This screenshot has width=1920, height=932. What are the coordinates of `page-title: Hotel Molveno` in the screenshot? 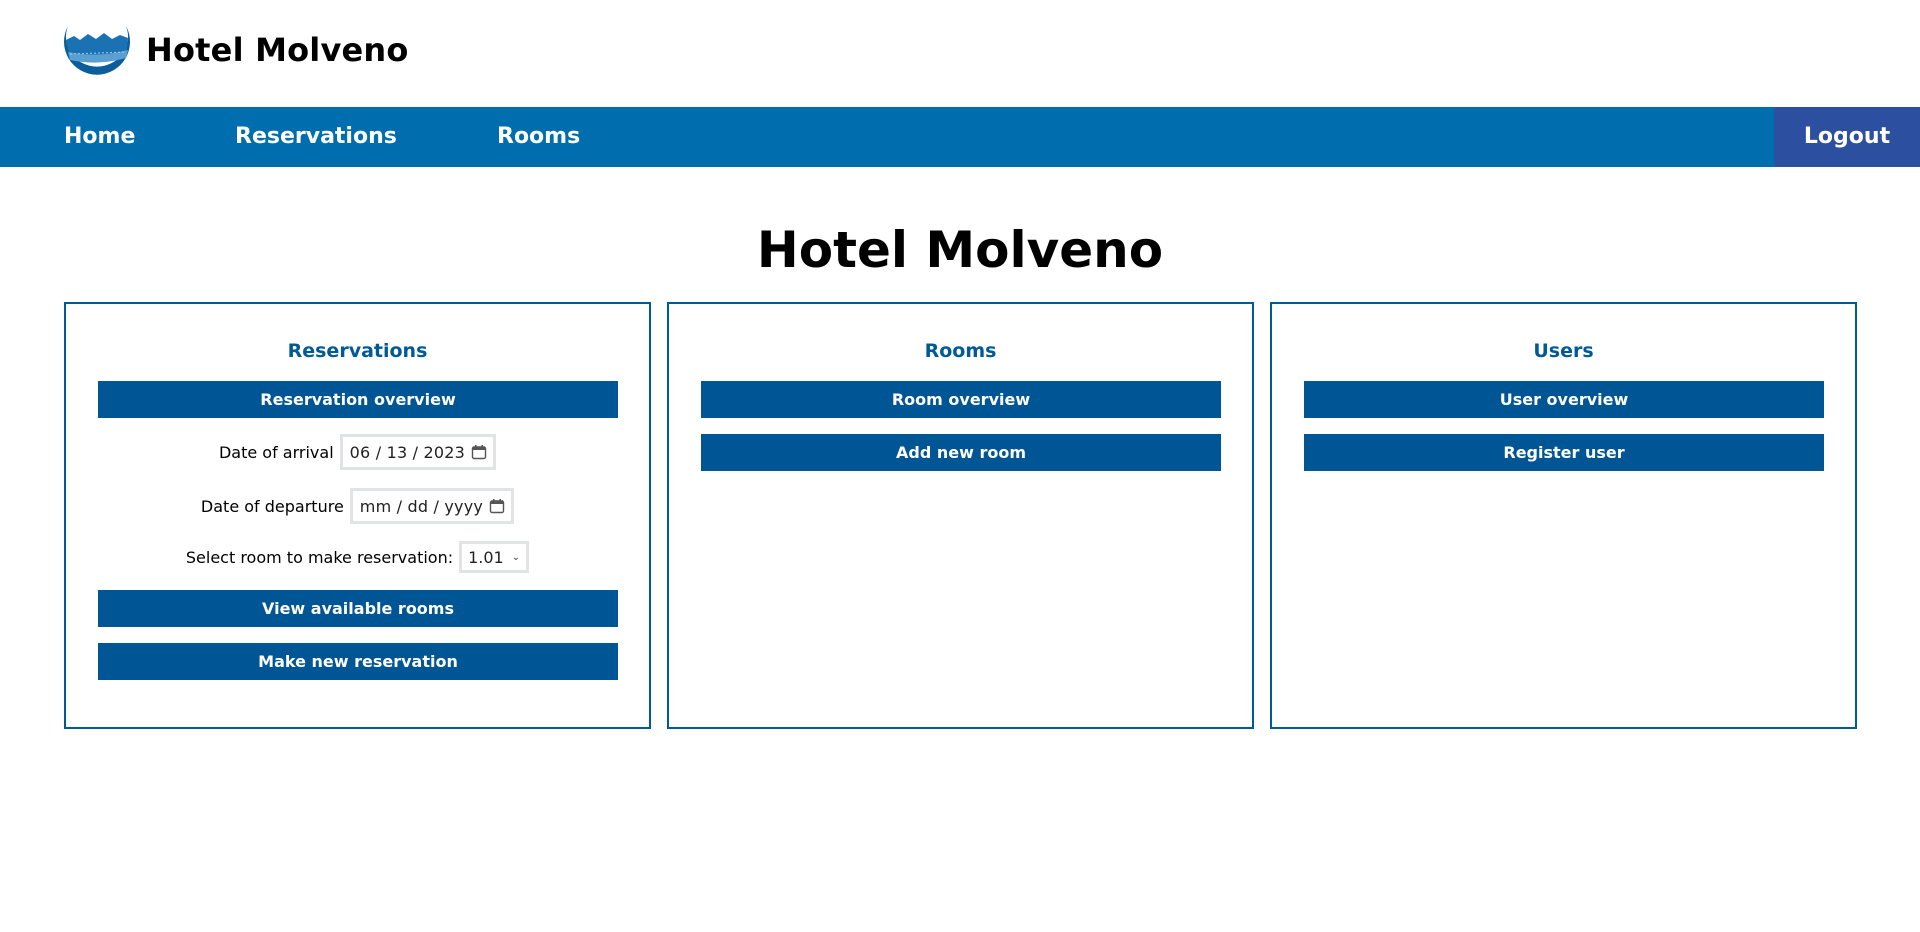 It's located at (960, 250).